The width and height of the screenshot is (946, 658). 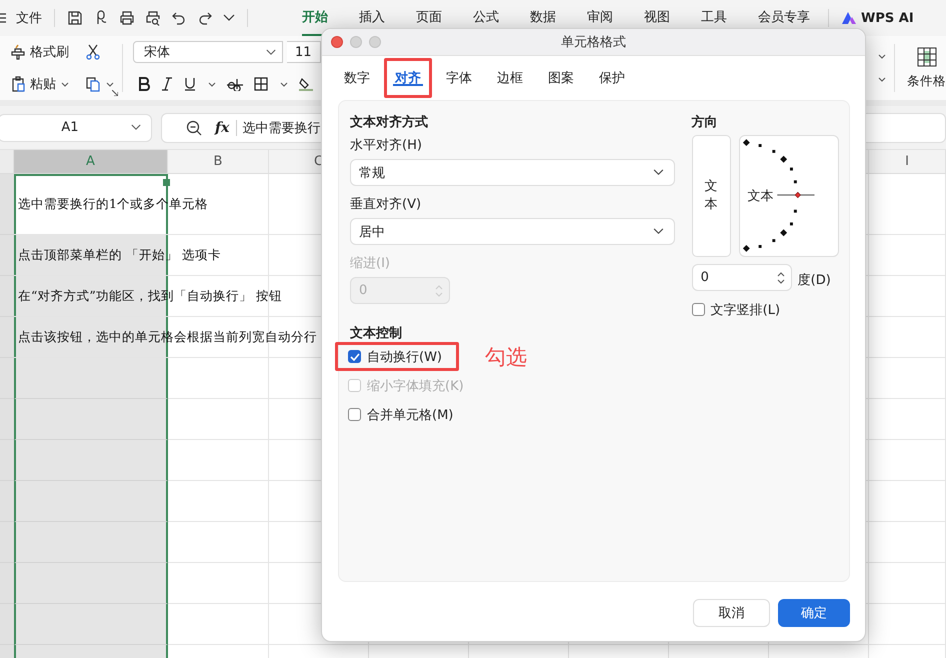 I want to click on field-label: 度(D), so click(x=814, y=280).